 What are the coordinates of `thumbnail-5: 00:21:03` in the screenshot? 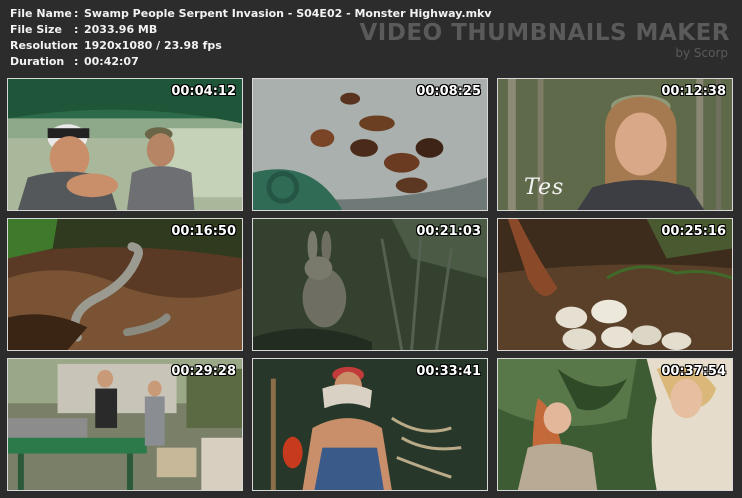 It's located at (370, 284).